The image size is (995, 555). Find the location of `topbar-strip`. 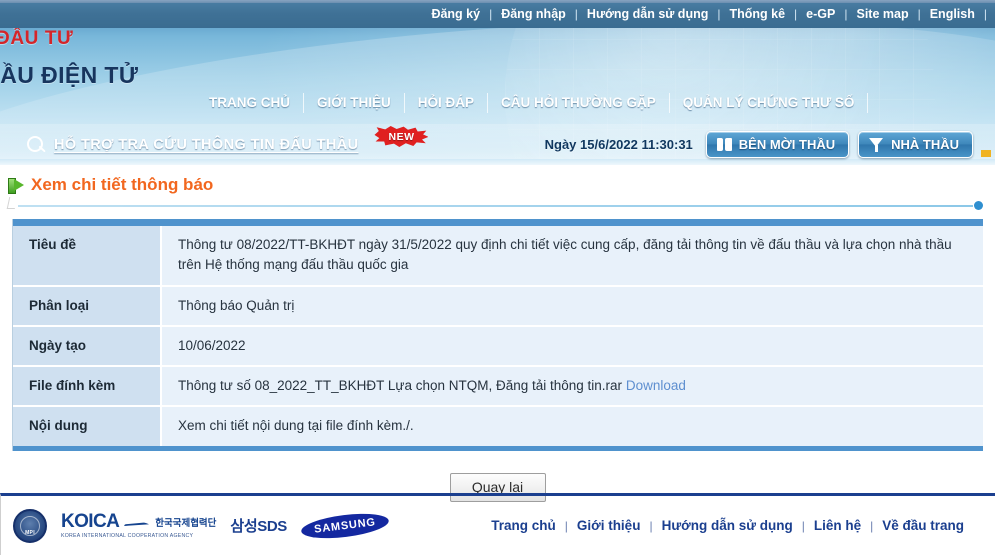

topbar-strip is located at coordinates (497, 1).